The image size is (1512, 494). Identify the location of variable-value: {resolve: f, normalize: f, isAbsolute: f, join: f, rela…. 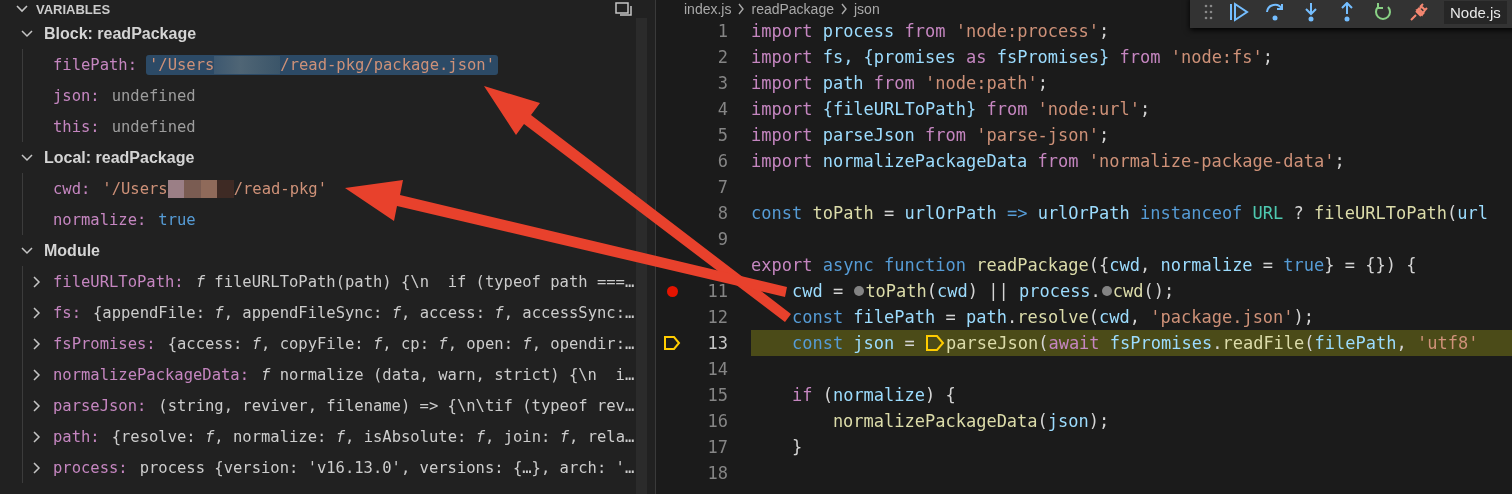
(373, 436).